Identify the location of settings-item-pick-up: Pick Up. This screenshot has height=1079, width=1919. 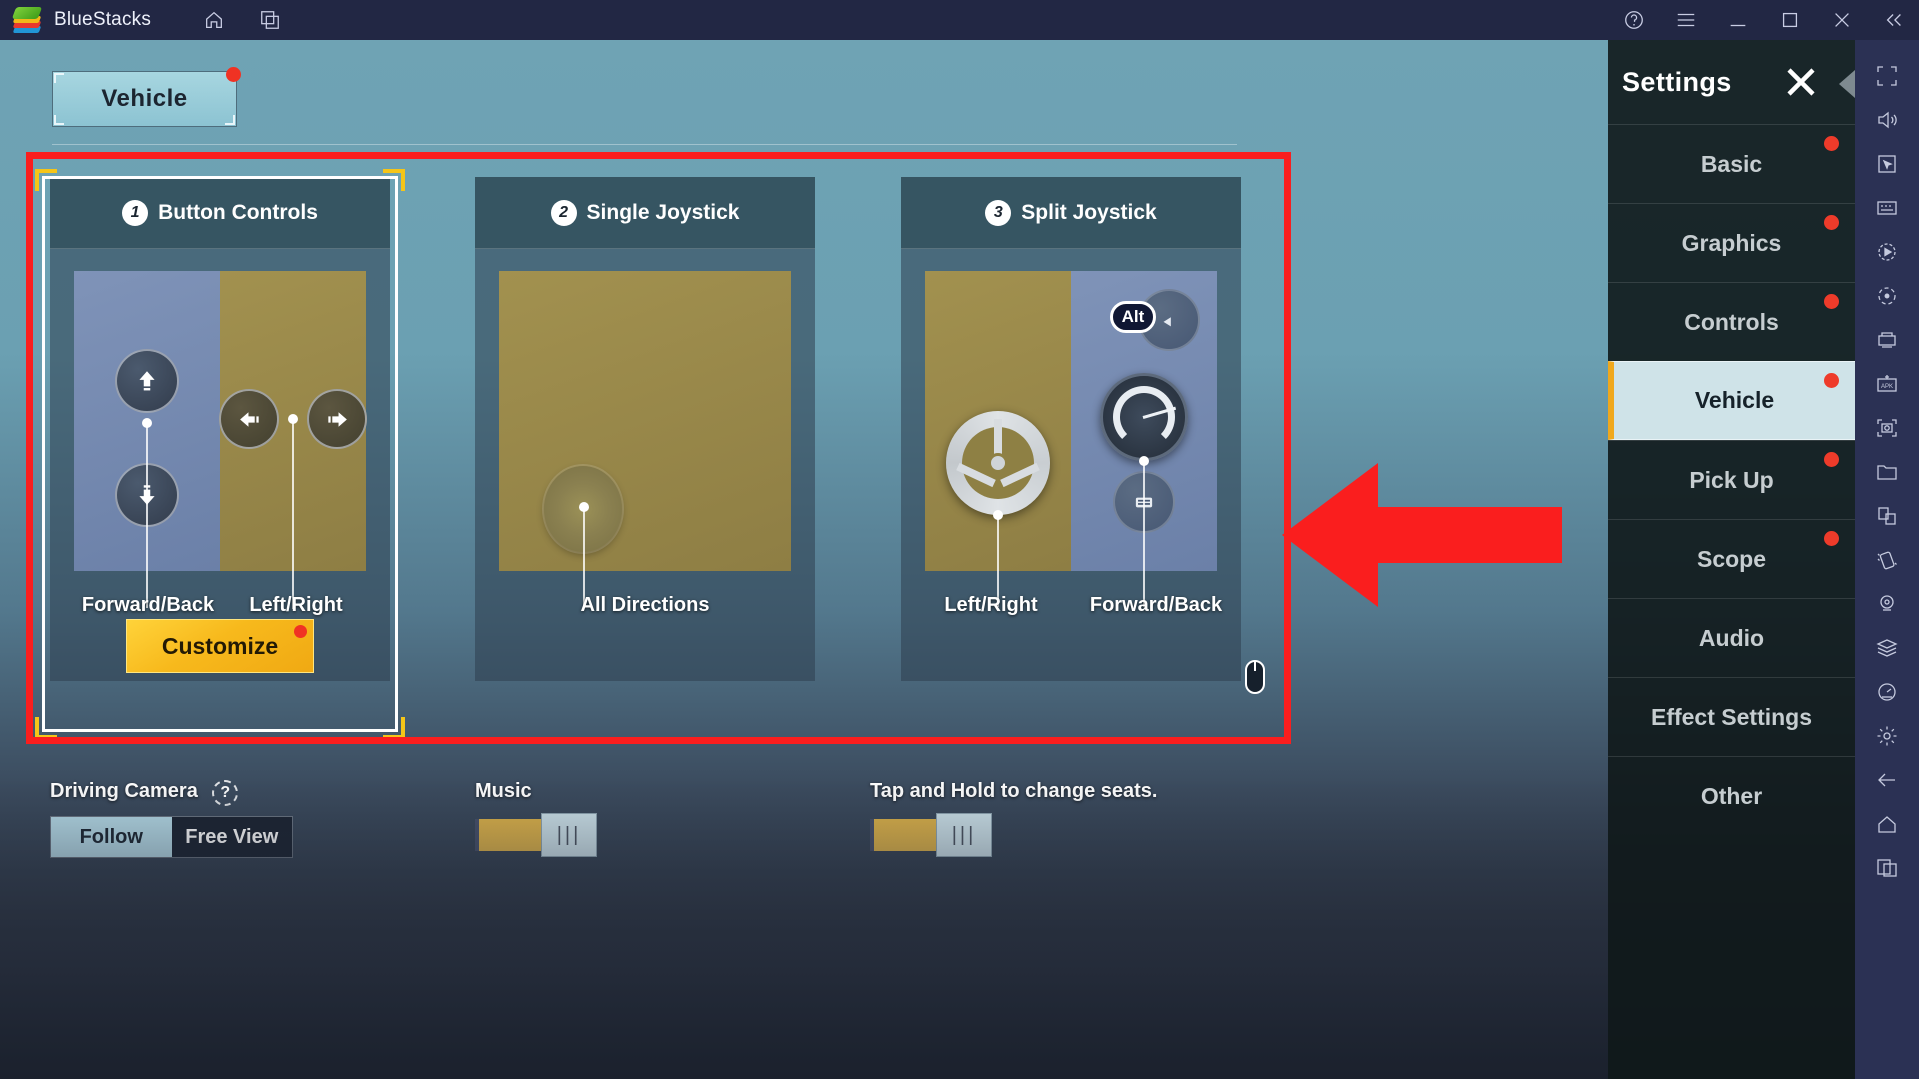
(1731, 479).